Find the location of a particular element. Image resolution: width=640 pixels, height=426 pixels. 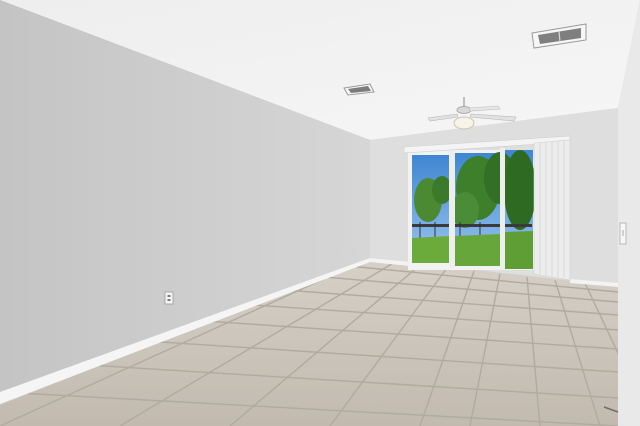

electrical-outlet is located at coordinates (169, 298).